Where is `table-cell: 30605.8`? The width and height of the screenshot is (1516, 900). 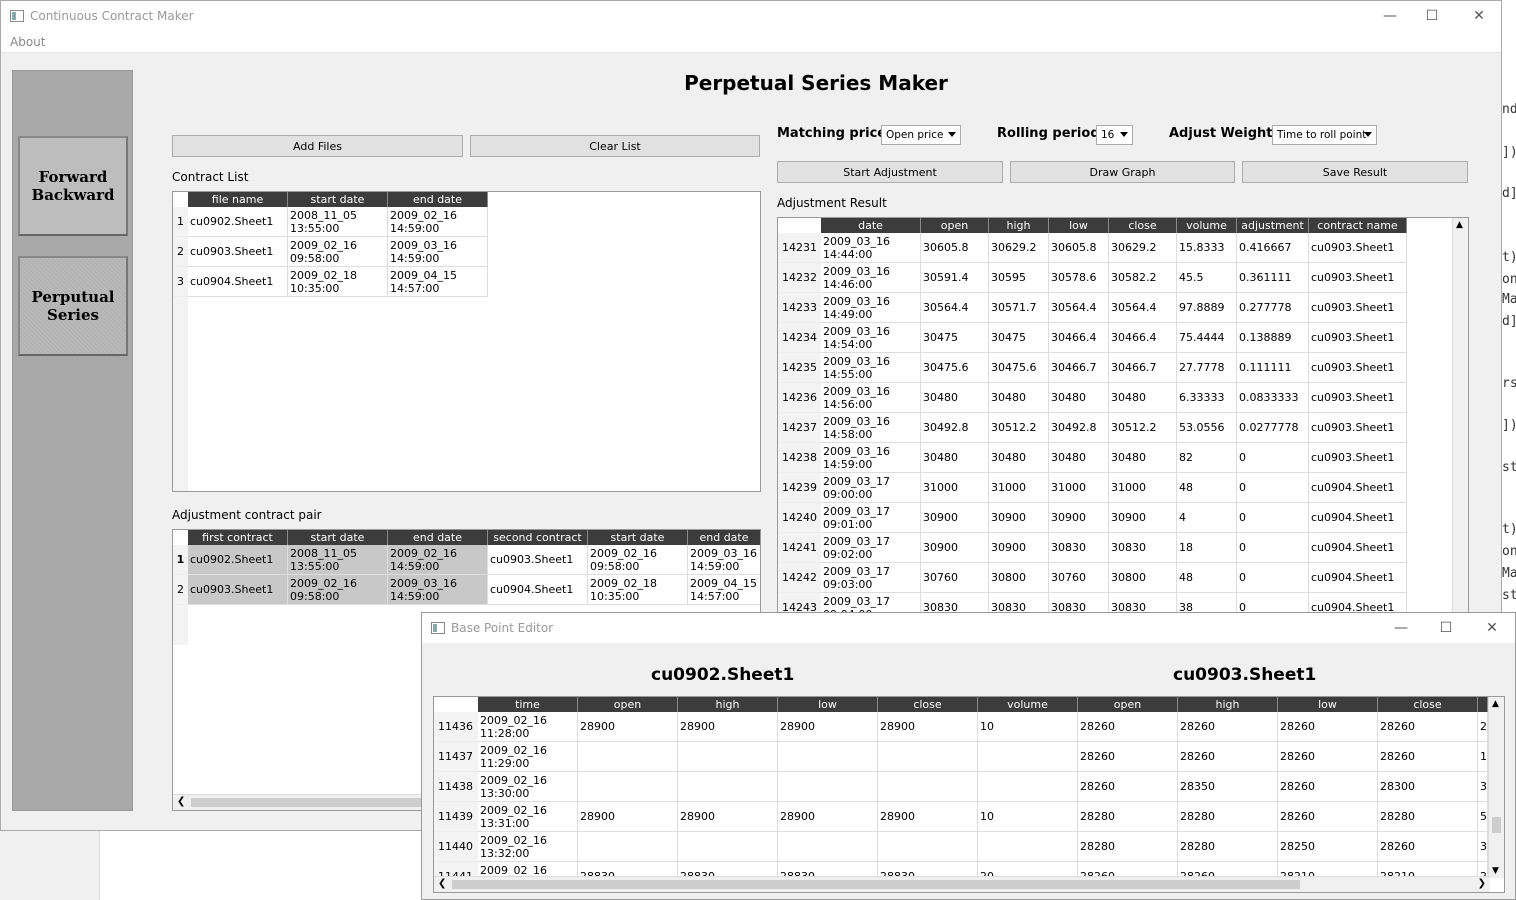
table-cell: 30605.8 is located at coordinates (955, 247).